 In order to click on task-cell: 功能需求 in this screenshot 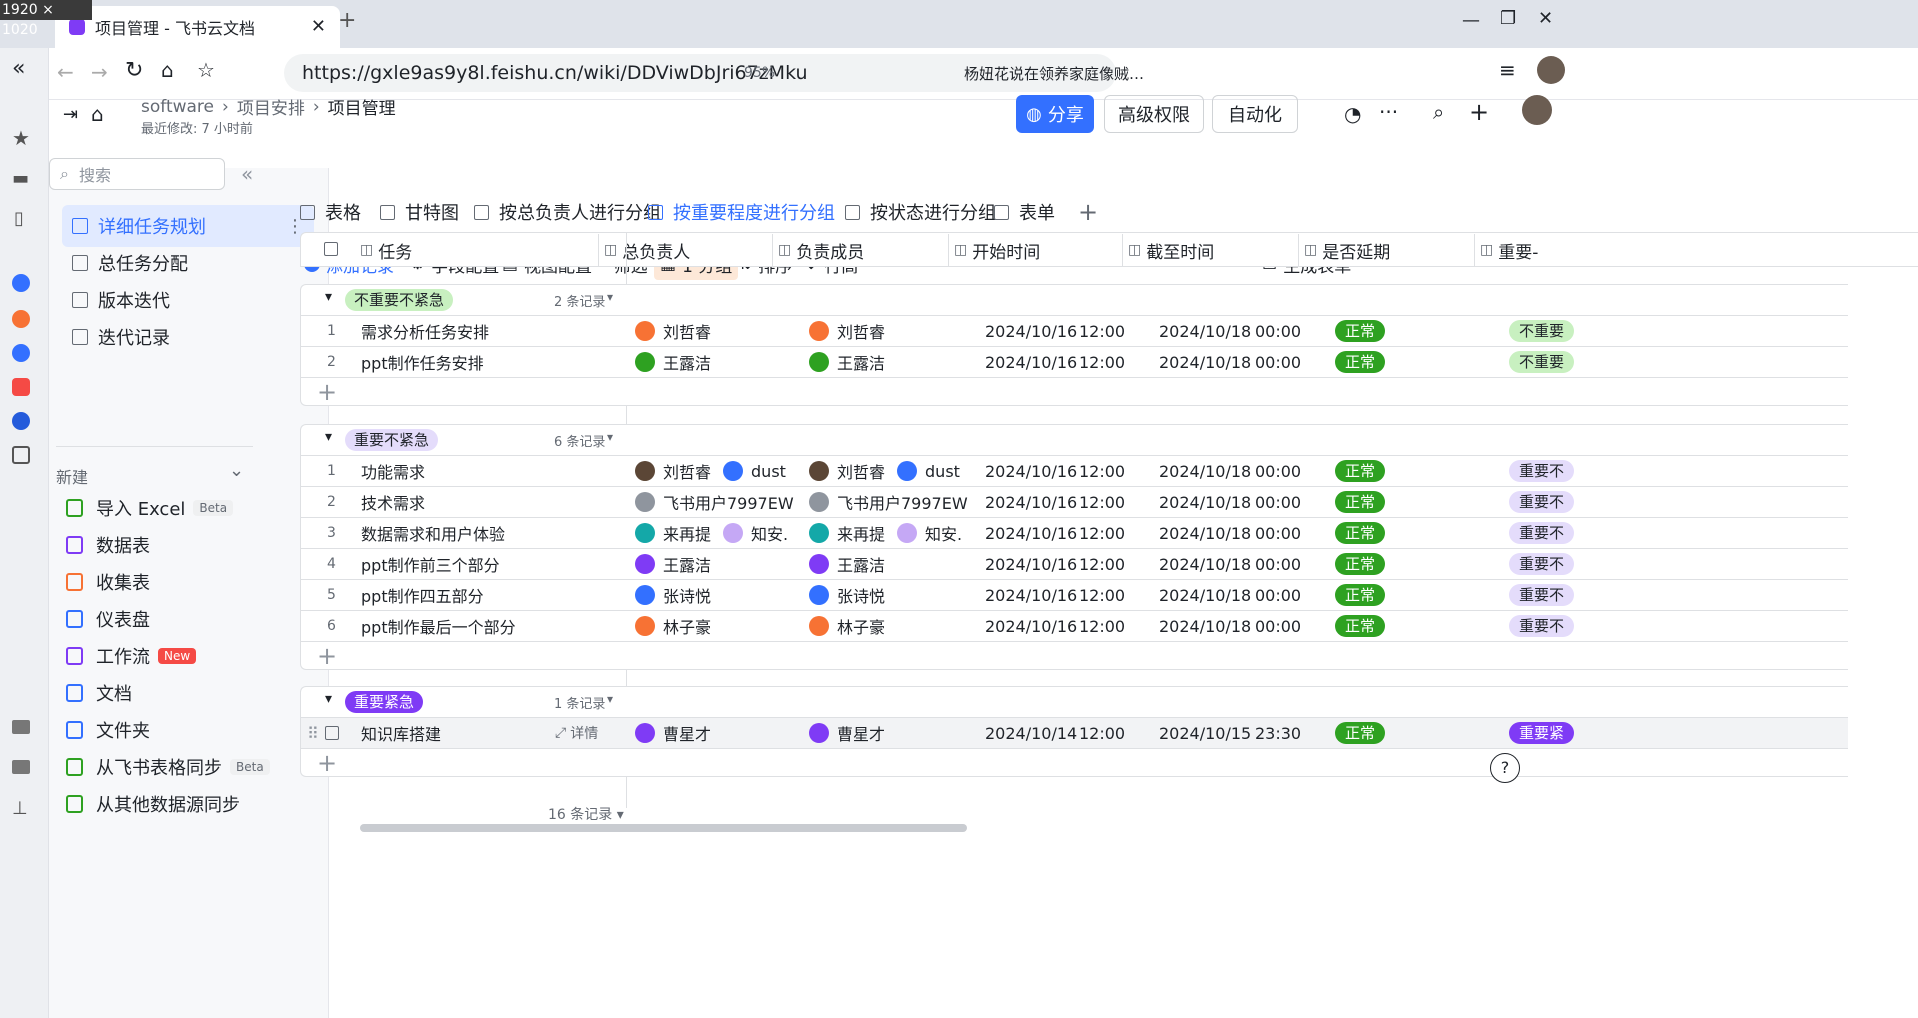, I will do `click(456, 471)`.